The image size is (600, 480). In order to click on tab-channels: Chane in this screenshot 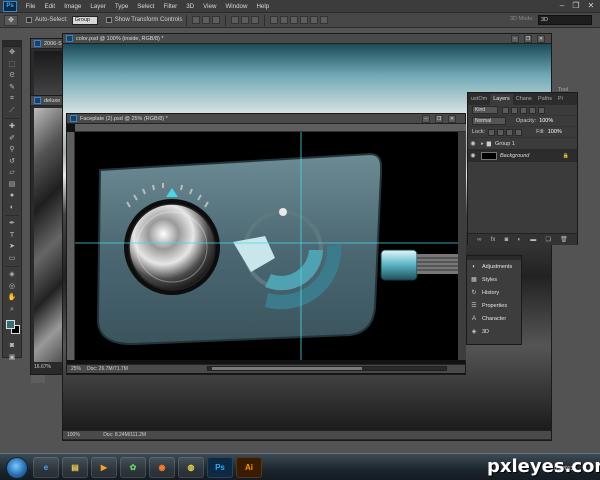, I will do `click(524, 99)`.